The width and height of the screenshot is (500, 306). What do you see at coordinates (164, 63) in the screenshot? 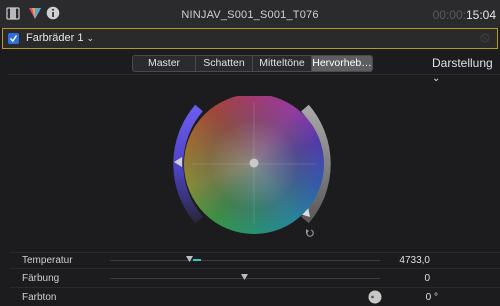
I see `tab-master: Master` at bounding box center [164, 63].